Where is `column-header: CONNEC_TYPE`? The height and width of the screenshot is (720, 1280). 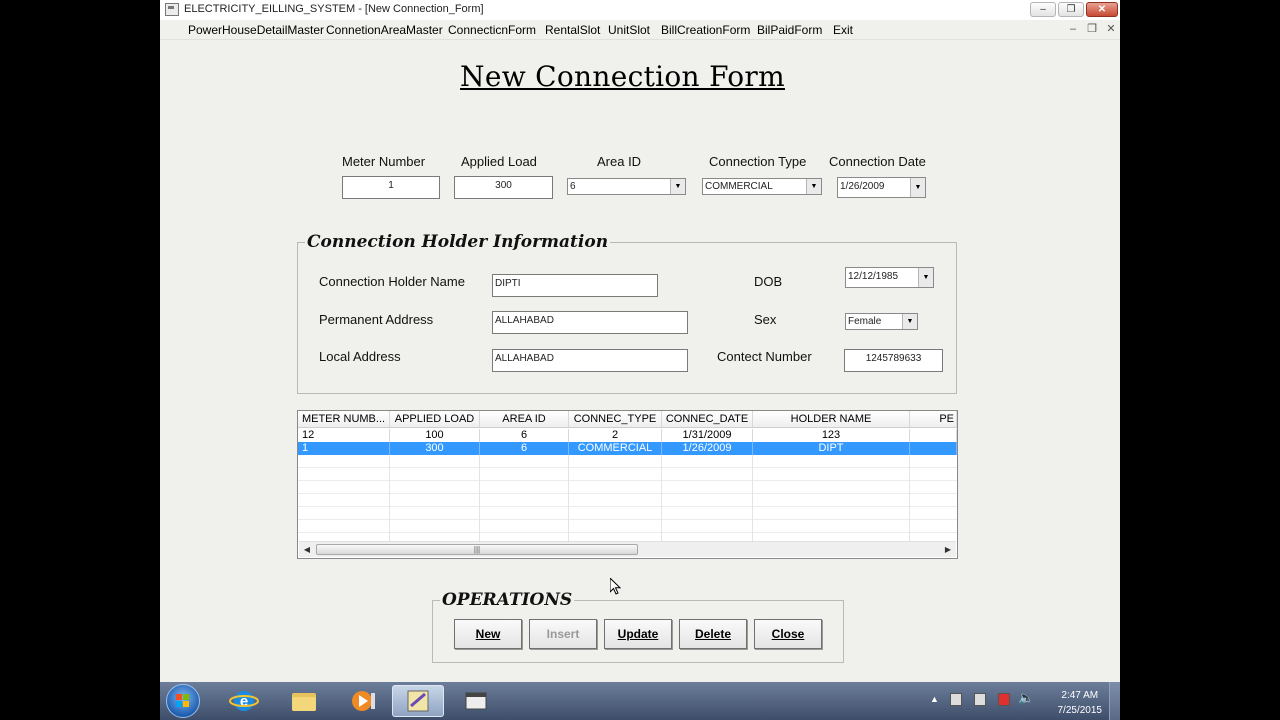 column-header: CONNEC_TYPE is located at coordinates (615, 419).